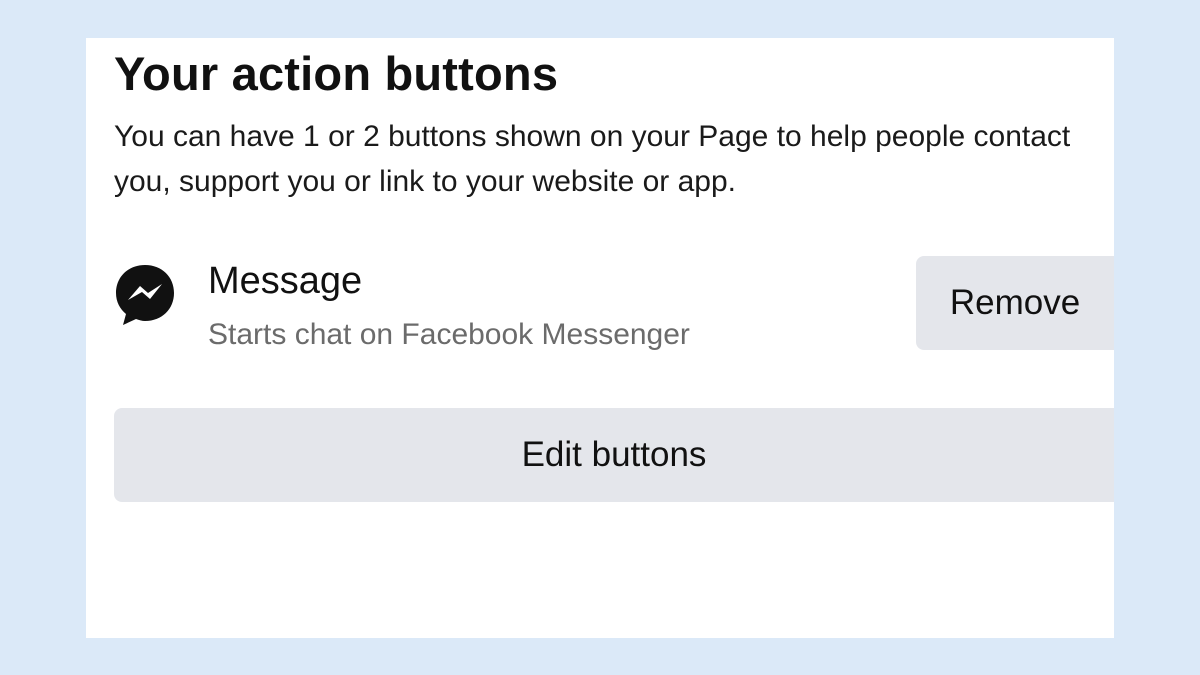 This screenshot has height=675, width=1200. Describe the element at coordinates (145, 295) in the screenshot. I see `messenger-icon` at that location.